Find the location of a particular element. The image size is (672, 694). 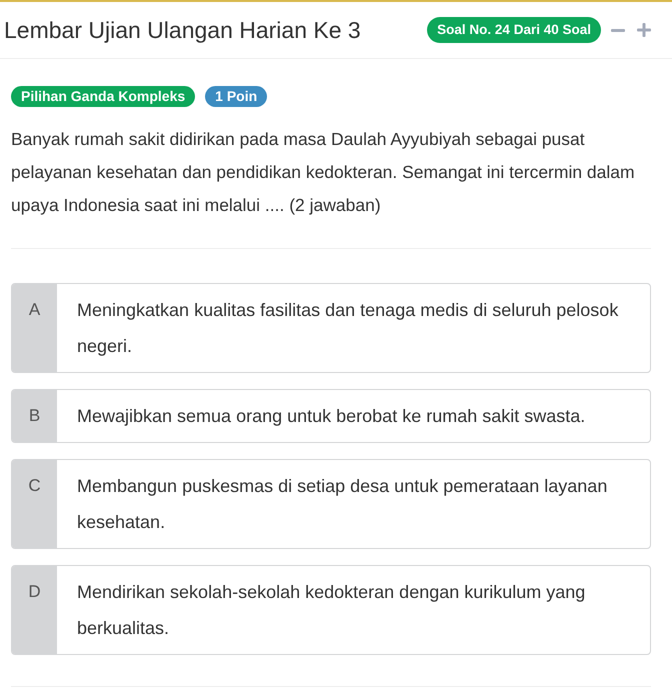

option-text: Mewajibkan semua orang untuk berobat ke rumah sakit swasta. is located at coordinates (331, 416).